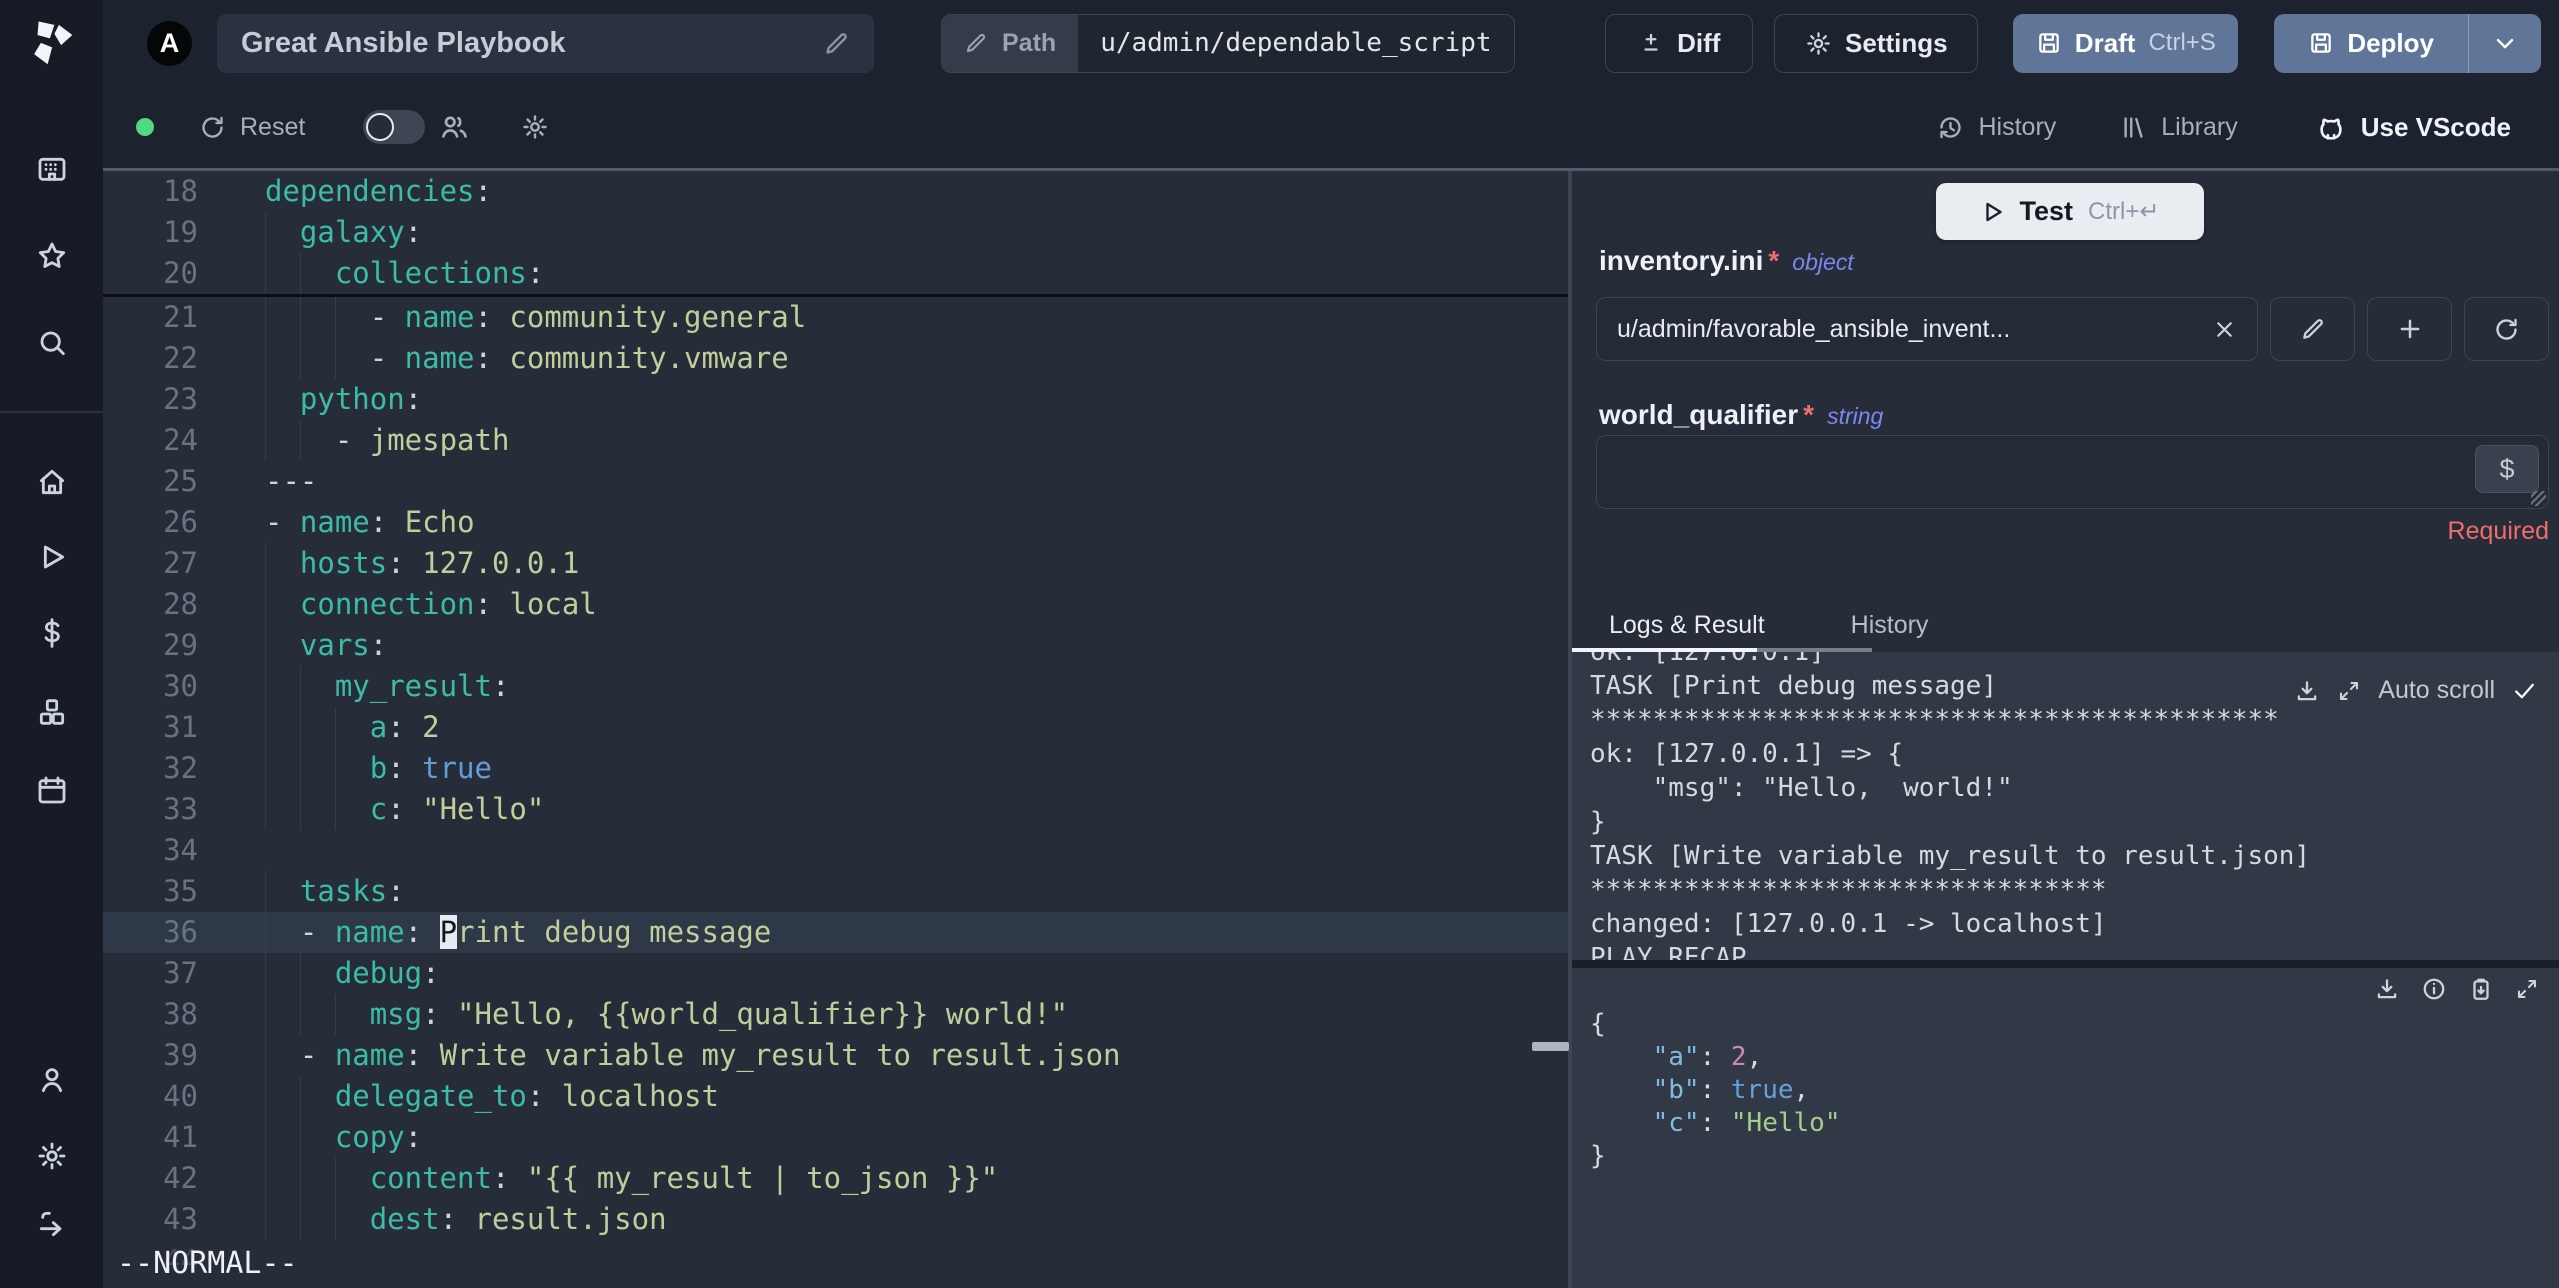 This screenshot has width=2559, height=1288. Describe the element at coordinates (2481, 989) in the screenshot. I see `clipboard-copy-icon` at that location.